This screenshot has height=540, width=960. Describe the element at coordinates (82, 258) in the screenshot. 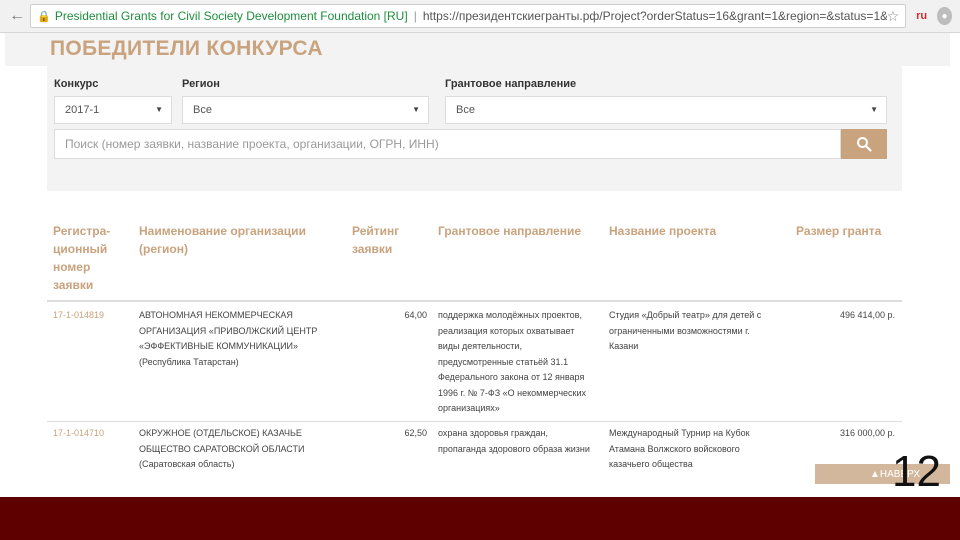

I see `col-reg-number: Регистра-ционный номер заявки` at that location.